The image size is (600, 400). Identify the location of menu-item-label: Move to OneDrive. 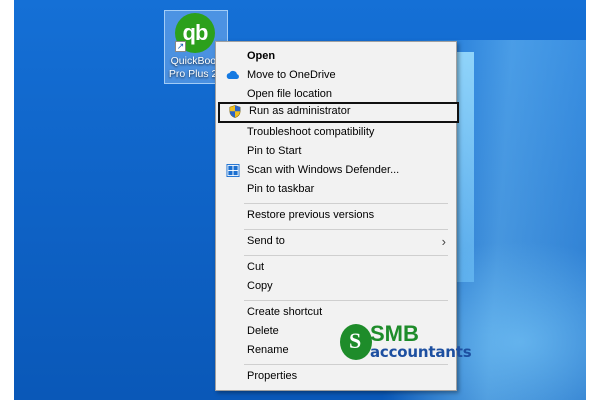
(291, 75).